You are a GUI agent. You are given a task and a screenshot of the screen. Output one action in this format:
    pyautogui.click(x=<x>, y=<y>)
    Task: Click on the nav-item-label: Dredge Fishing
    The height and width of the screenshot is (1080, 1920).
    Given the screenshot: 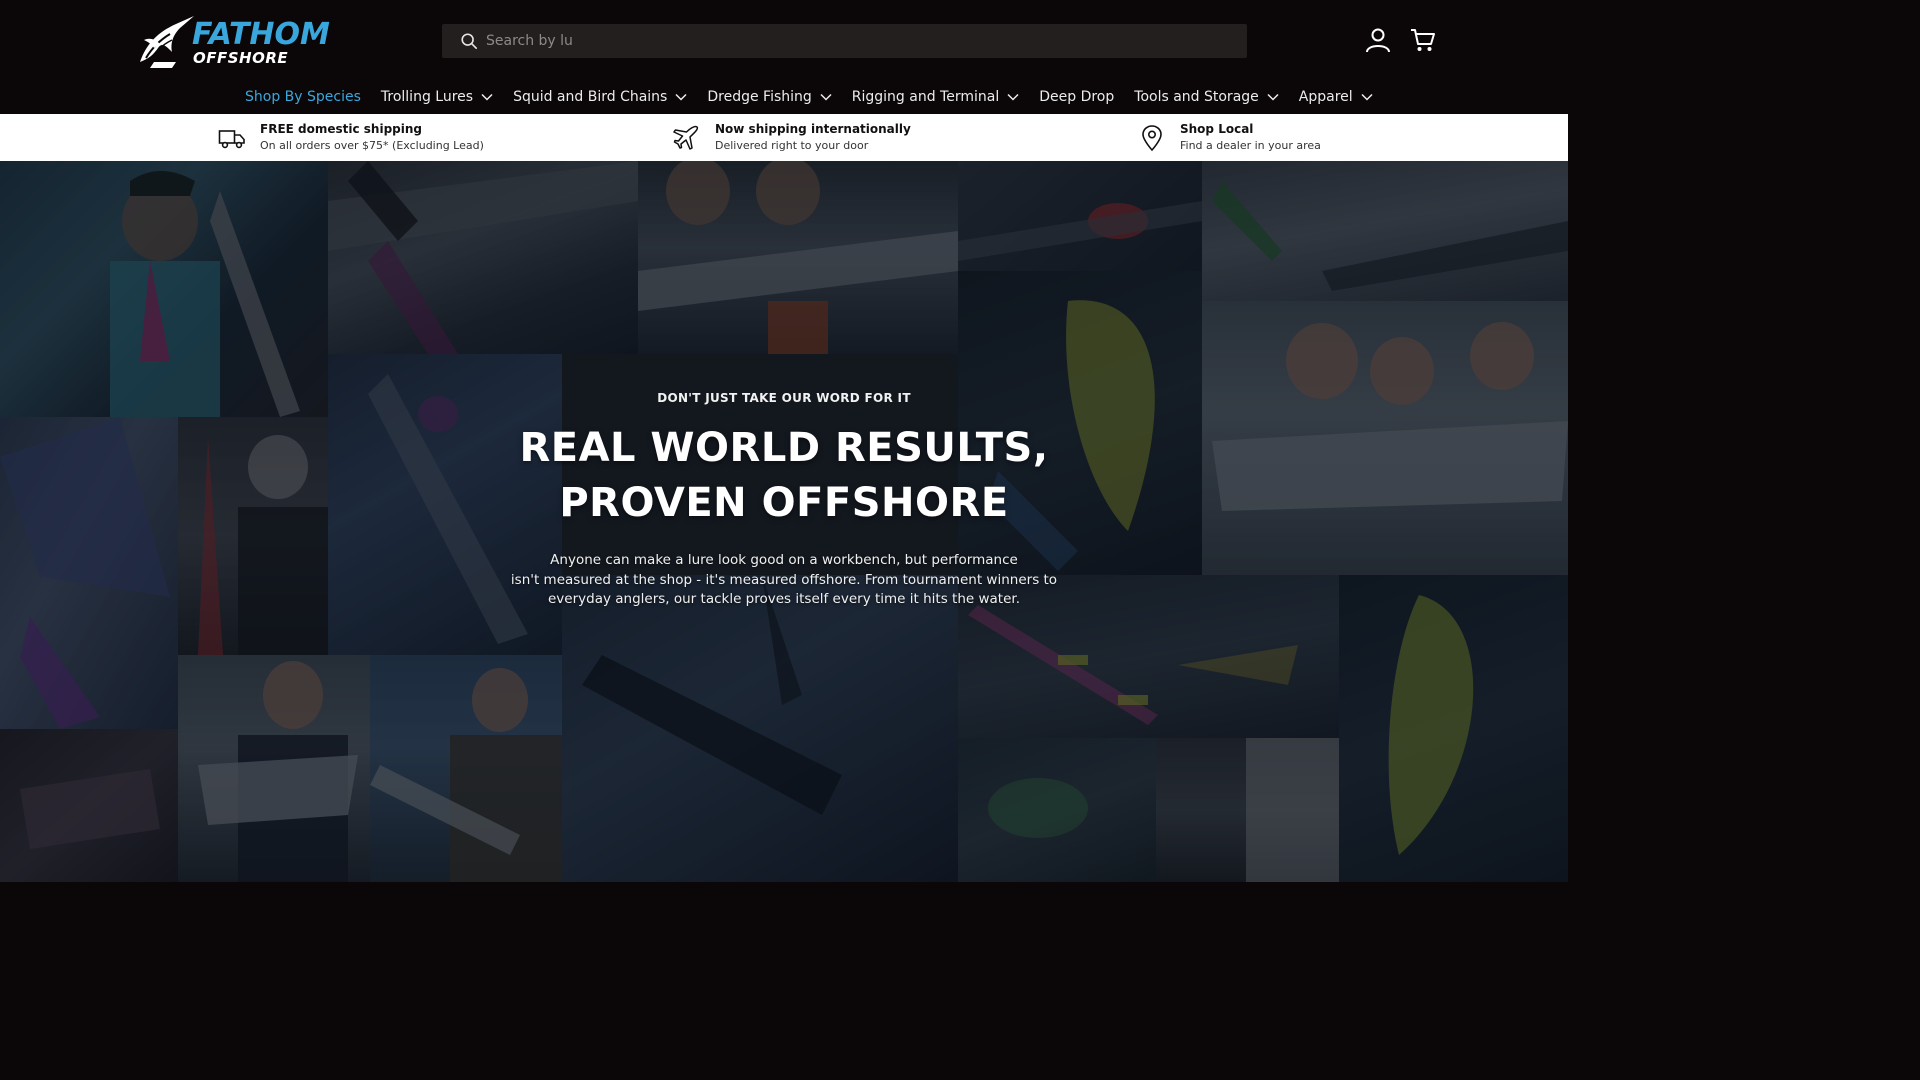 What is the action you would take?
    pyautogui.click(x=759, y=97)
    